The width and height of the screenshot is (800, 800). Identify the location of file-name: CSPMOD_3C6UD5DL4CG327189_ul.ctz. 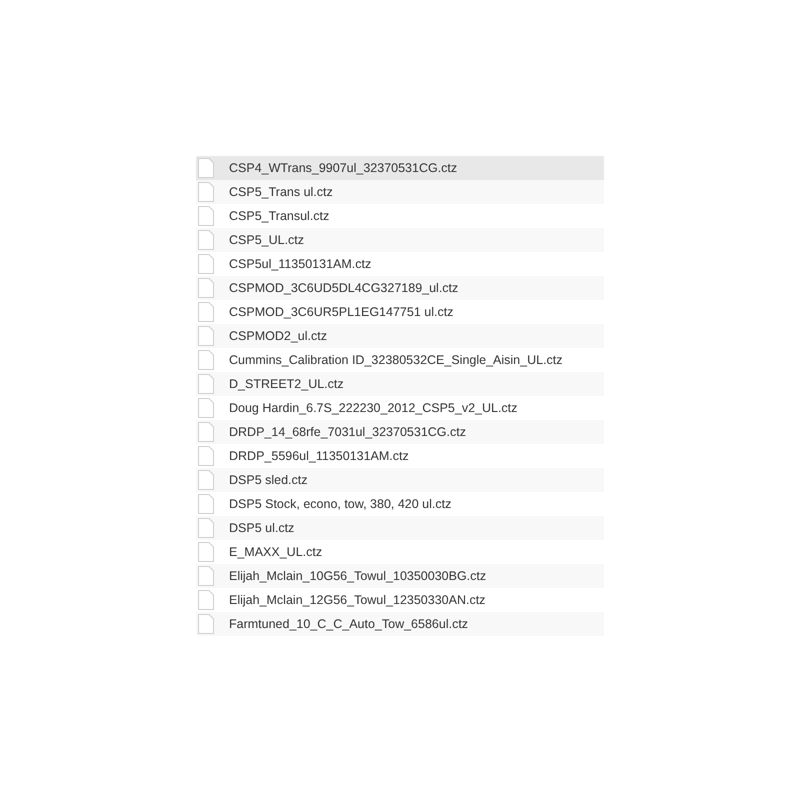
(343, 288).